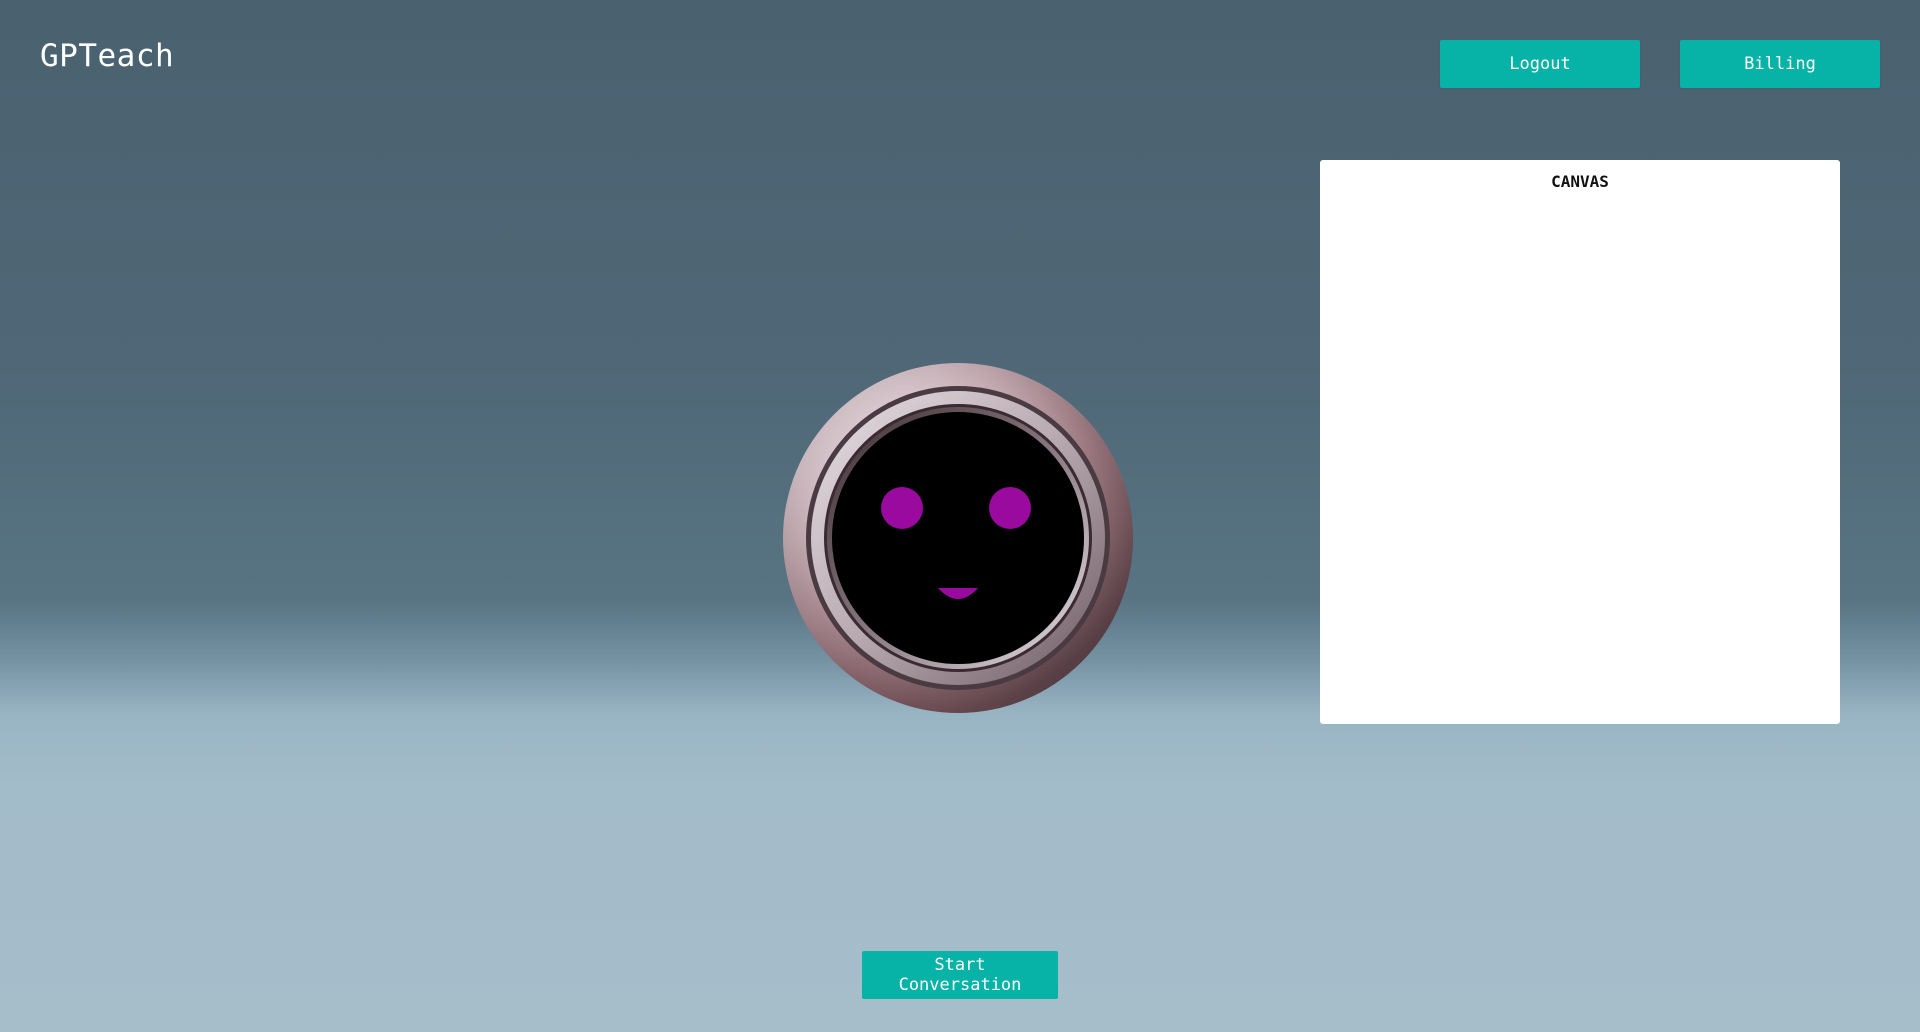  What do you see at coordinates (1580, 442) in the screenshot?
I see `canvas-panel: CANVAS` at bounding box center [1580, 442].